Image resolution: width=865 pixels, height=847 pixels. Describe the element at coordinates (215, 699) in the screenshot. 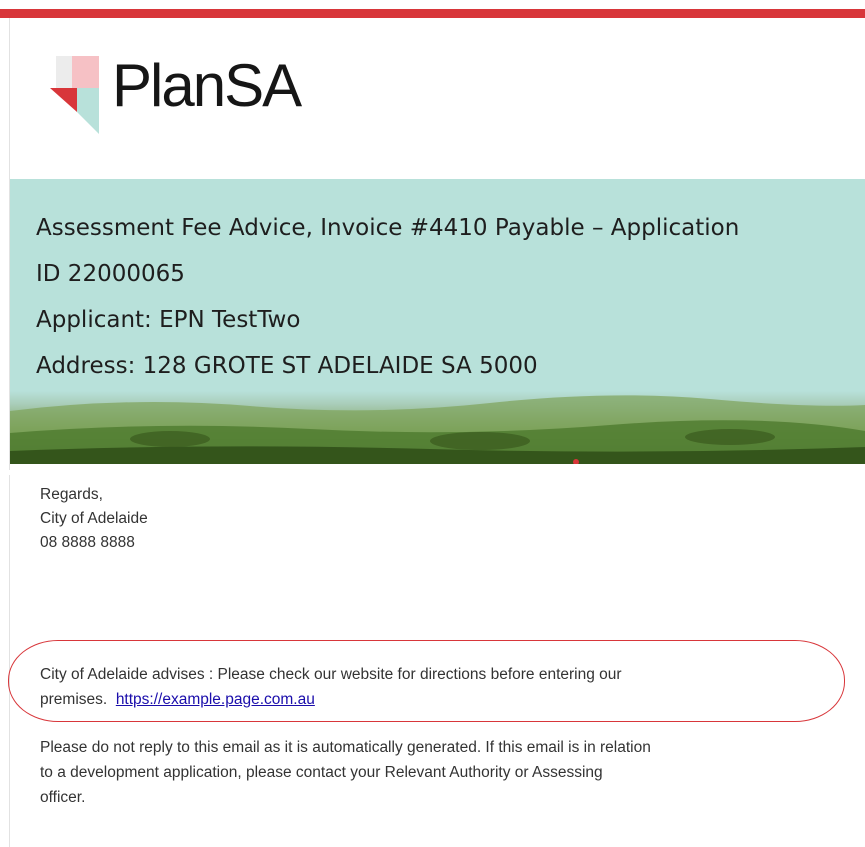

I see `website-link: https://example.page.com.au` at that location.